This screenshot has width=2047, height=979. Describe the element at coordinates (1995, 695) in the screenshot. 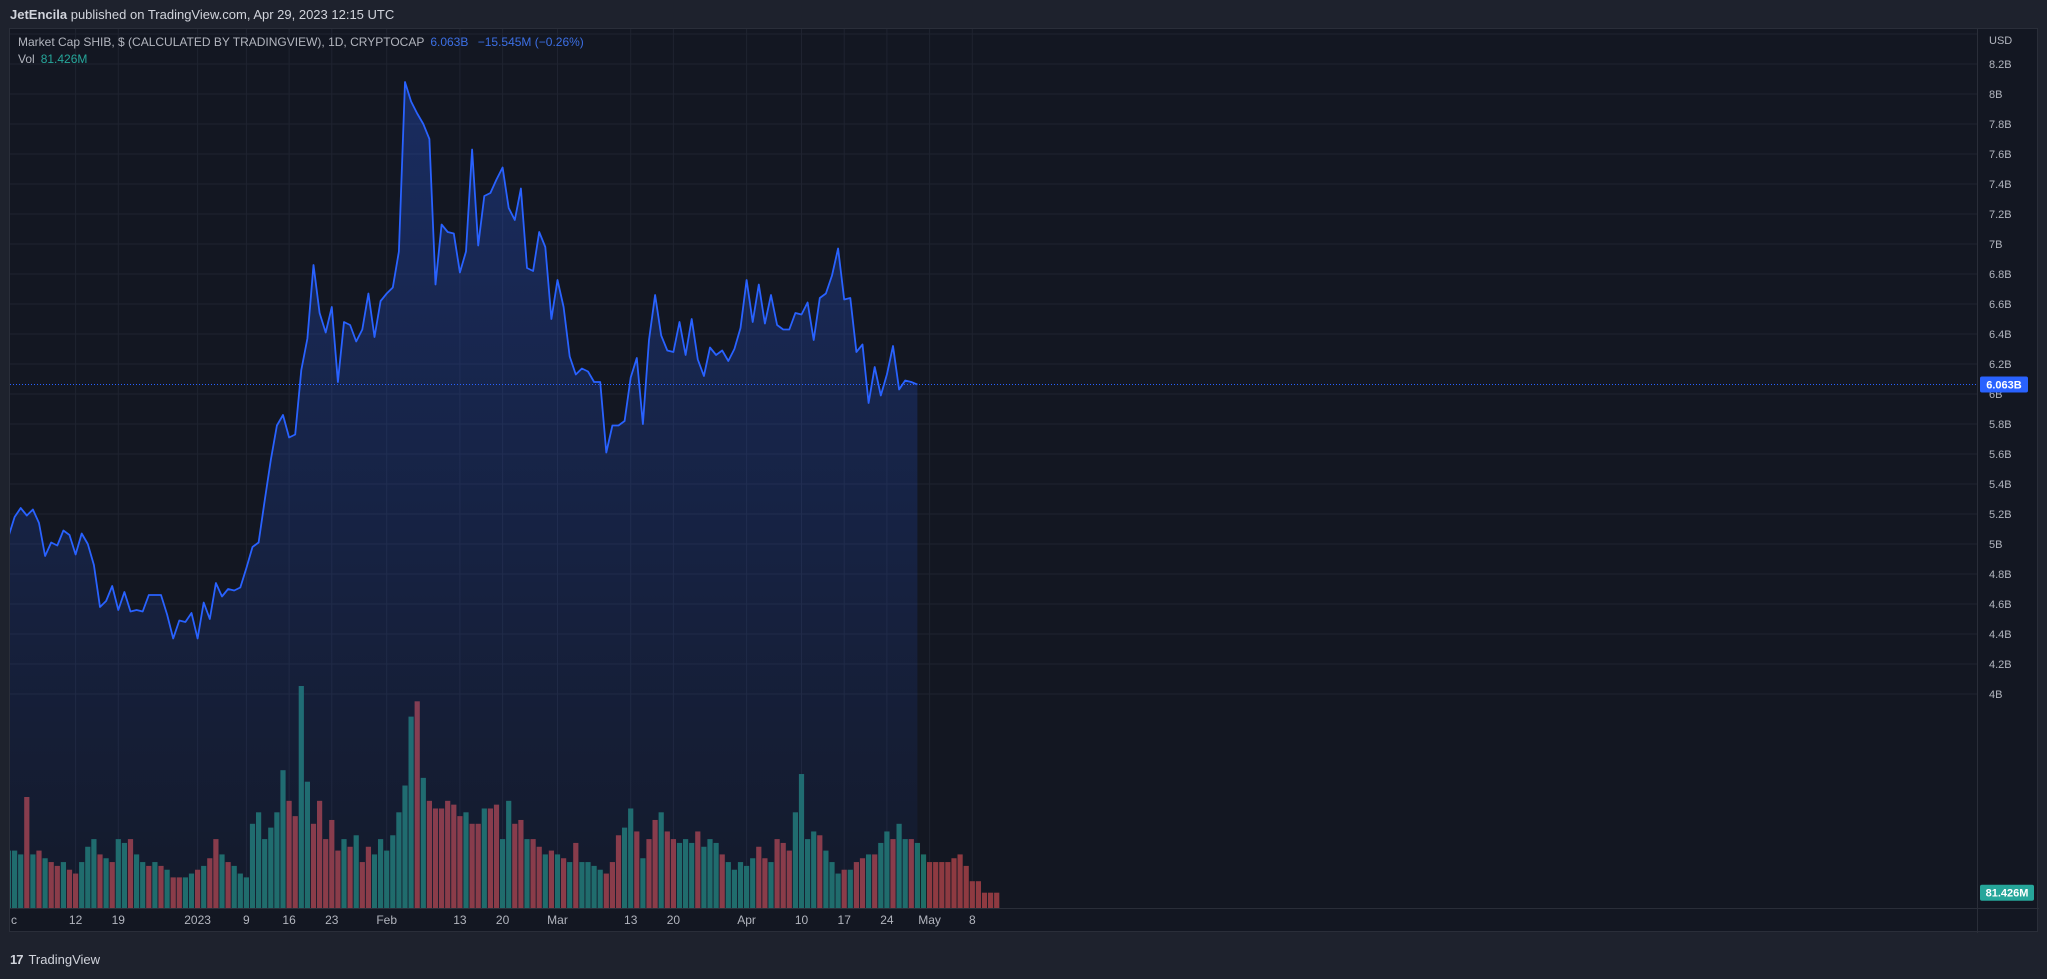

I see `y-tick-label: 4B` at that location.